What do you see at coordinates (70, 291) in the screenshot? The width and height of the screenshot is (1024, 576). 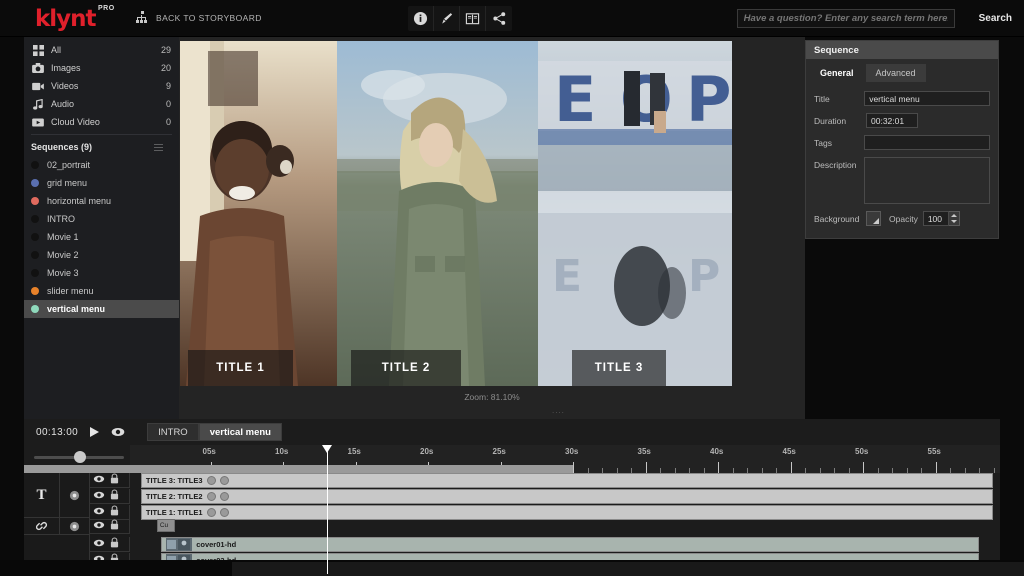 I see `sequence-item-label: slider menu` at bounding box center [70, 291].